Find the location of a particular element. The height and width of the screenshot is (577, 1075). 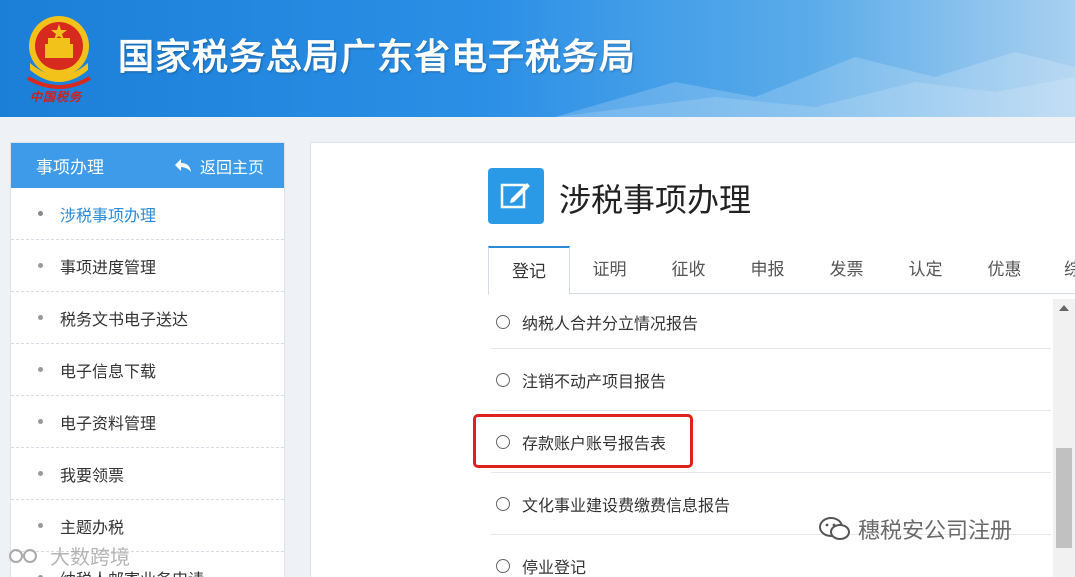

watermark-right: 穗税安公司注册 is located at coordinates (915, 529).